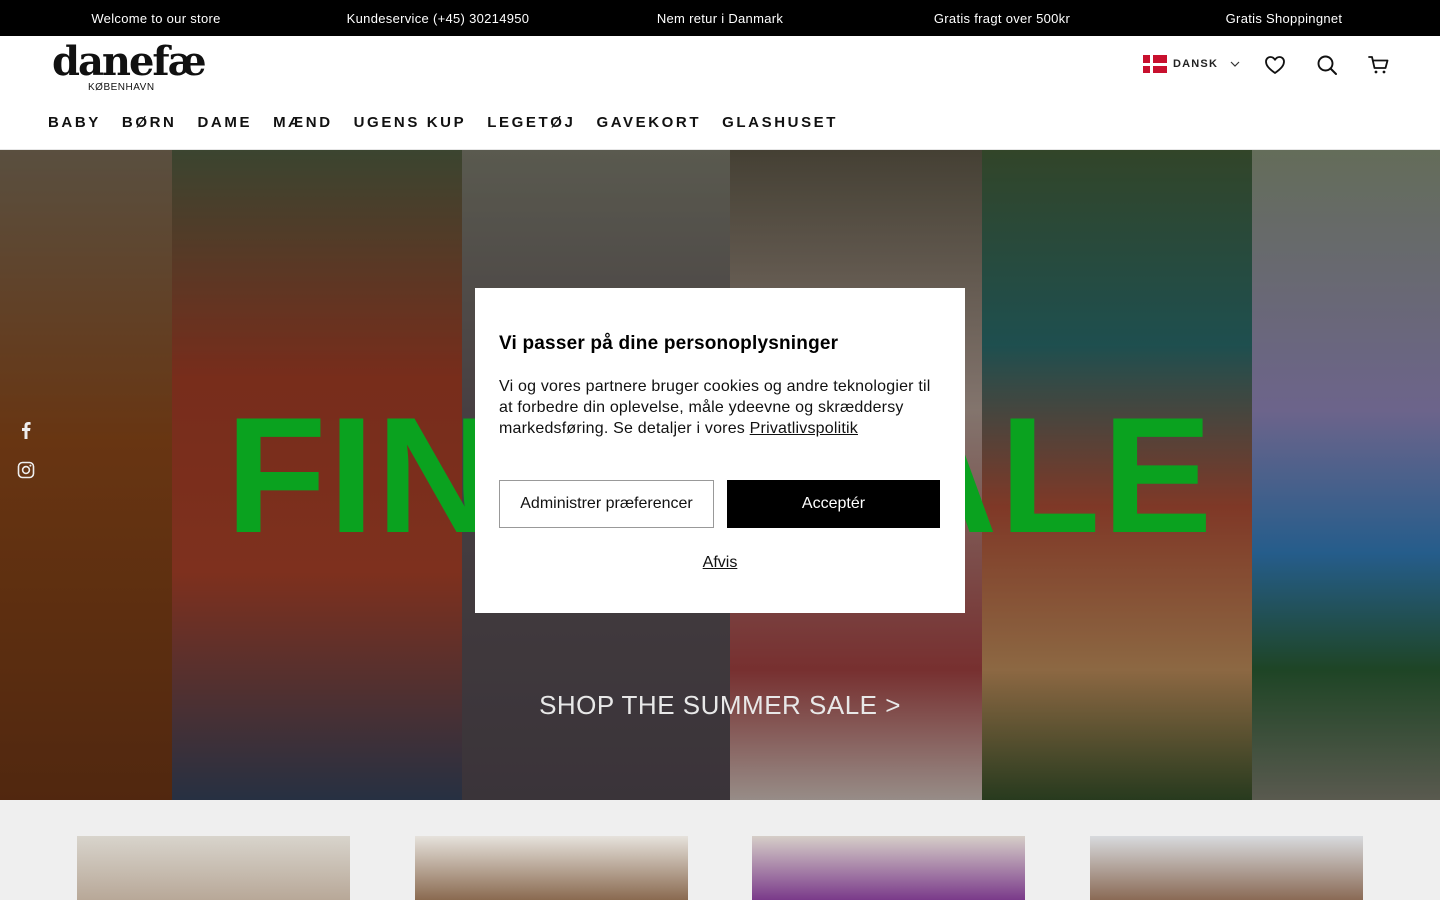 Image resolution: width=1440 pixels, height=900 pixels. What do you see at coordinates (720, 563) in the screenshot?
I see `reject-cookies-link: Afvis` at bounding box center [720, 563].